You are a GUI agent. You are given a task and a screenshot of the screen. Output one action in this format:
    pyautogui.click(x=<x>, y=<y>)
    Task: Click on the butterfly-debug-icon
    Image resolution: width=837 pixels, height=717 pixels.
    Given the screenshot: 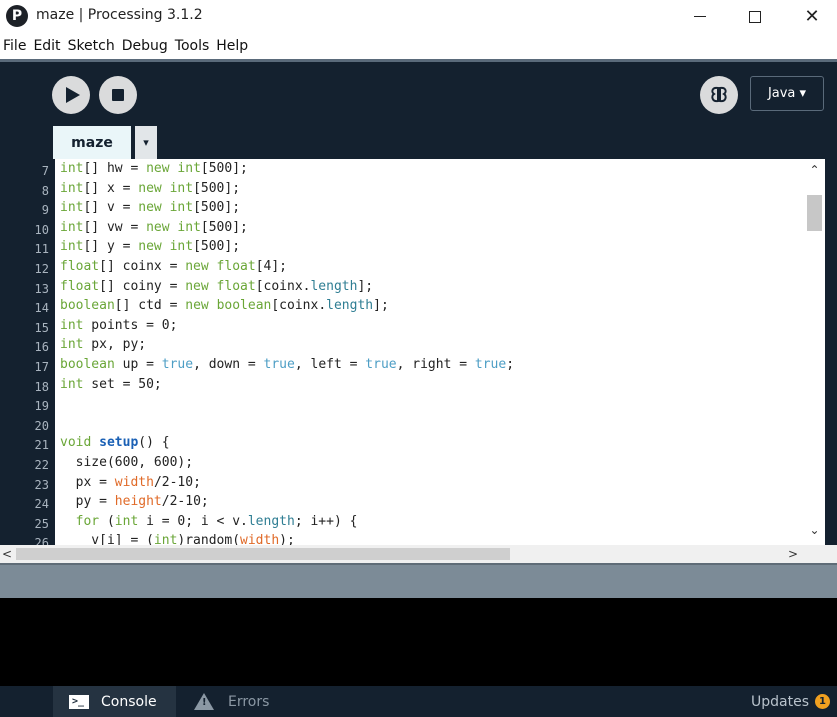 What is the action you would take?
    pyautogui.click(x=719, y=94)
    